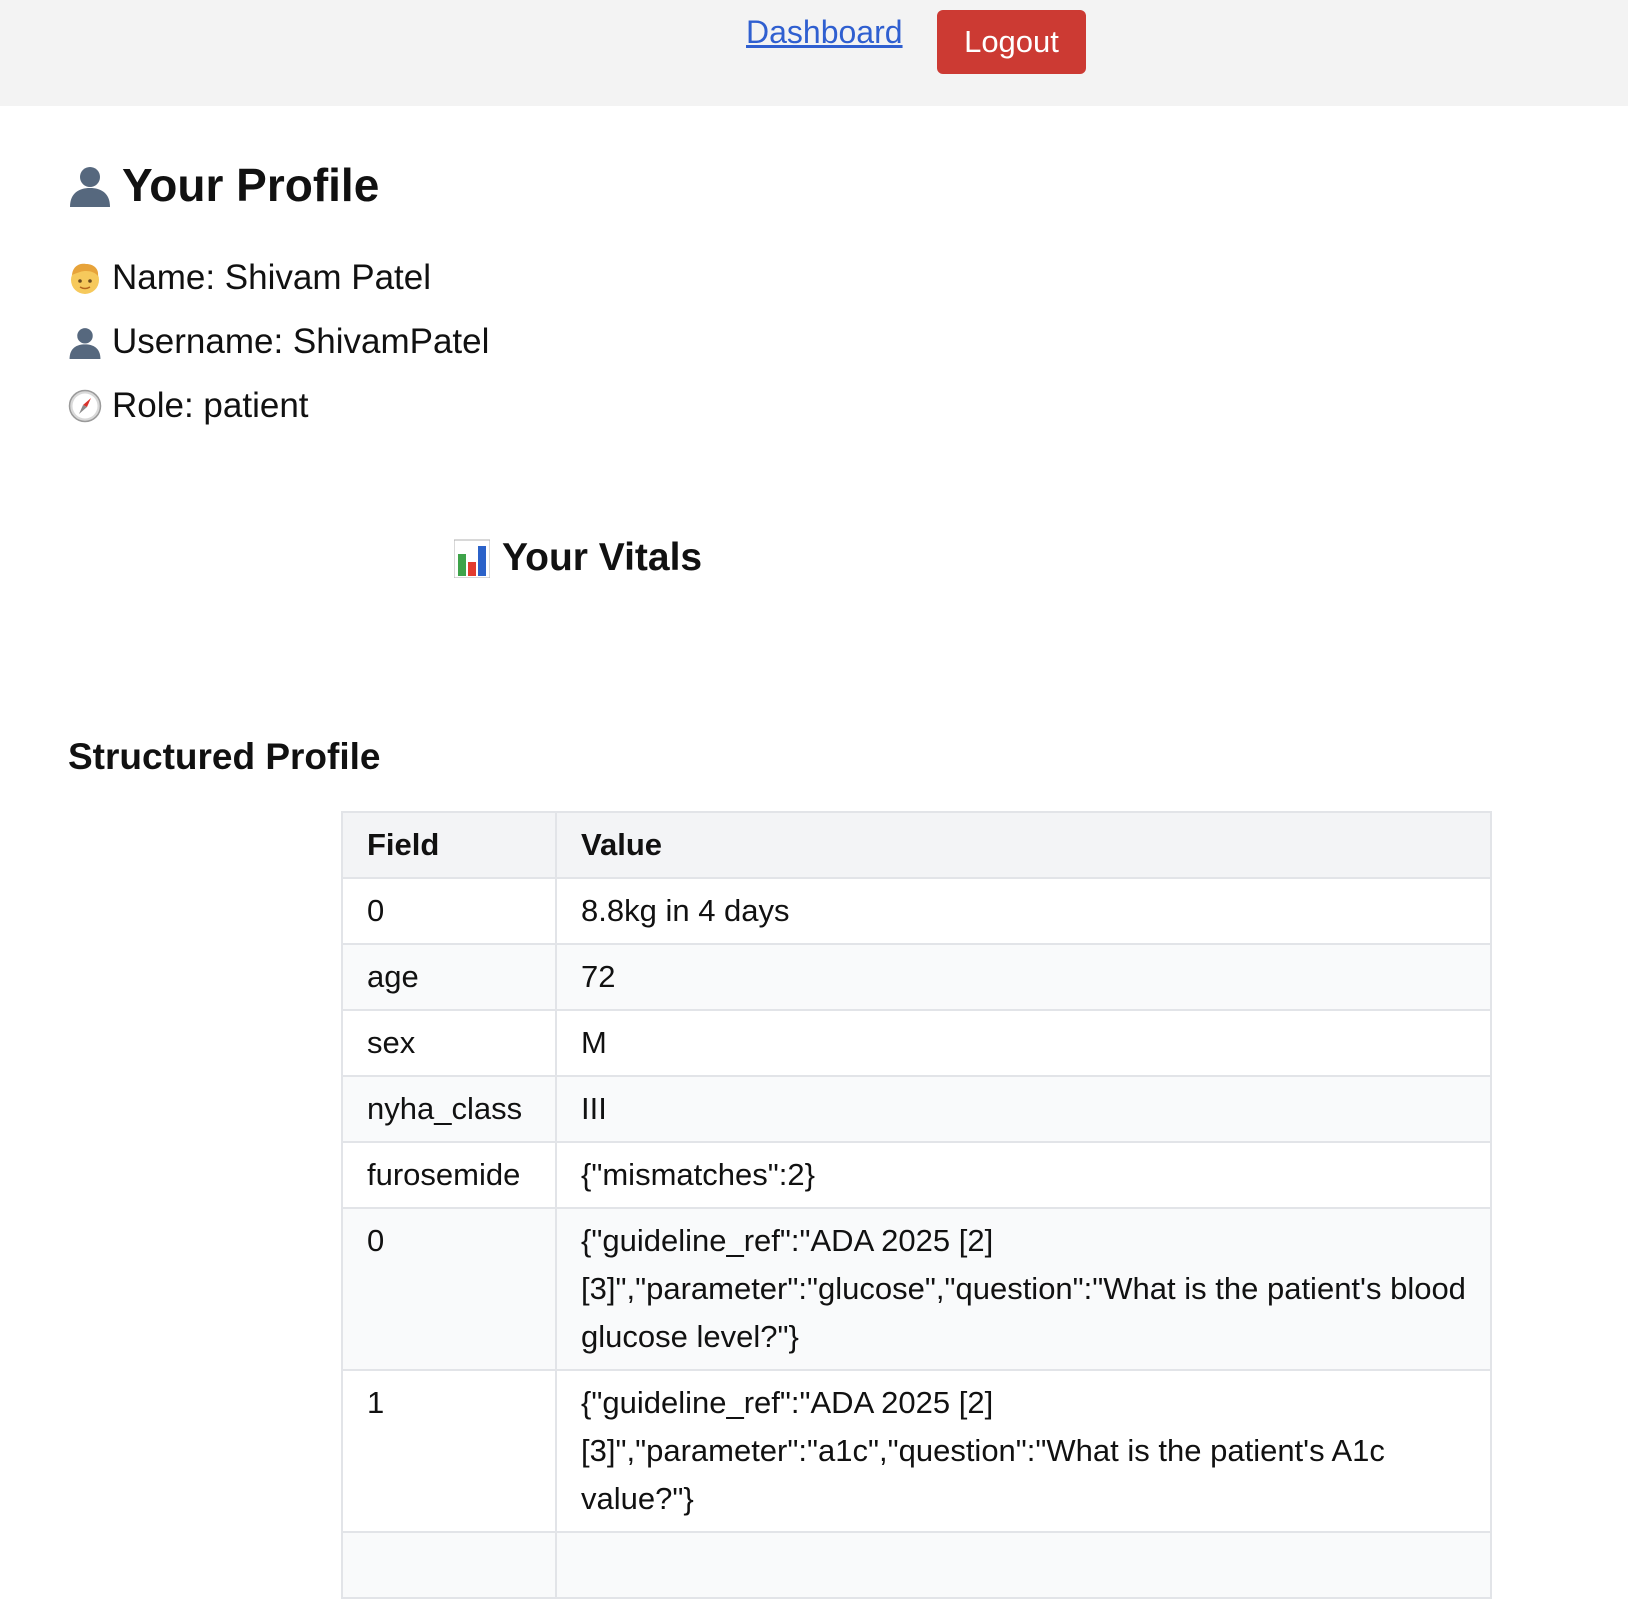  Describe the element at coordinates (449, 1043) in the screenshot. I see `field-cell: sex` at that location.